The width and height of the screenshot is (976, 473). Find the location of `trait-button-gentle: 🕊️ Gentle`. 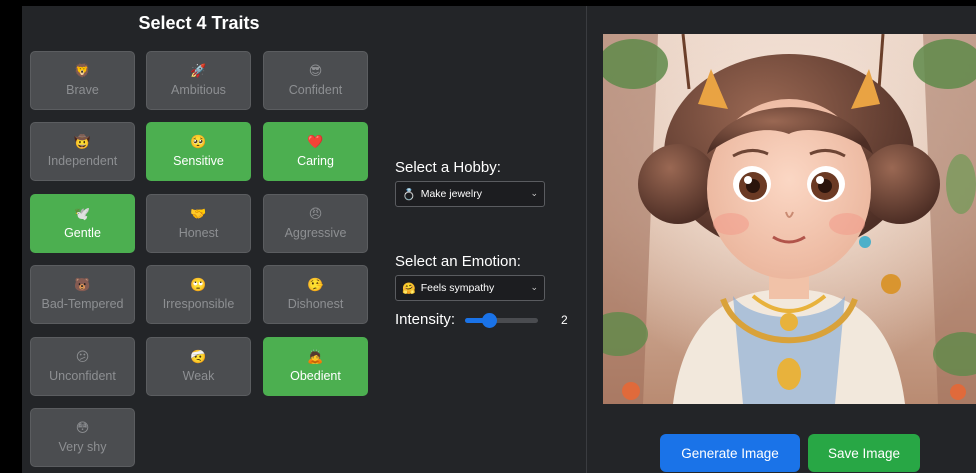

trait-button-gentle: 🕊️ Gentle is located at coordinates (82, 223).